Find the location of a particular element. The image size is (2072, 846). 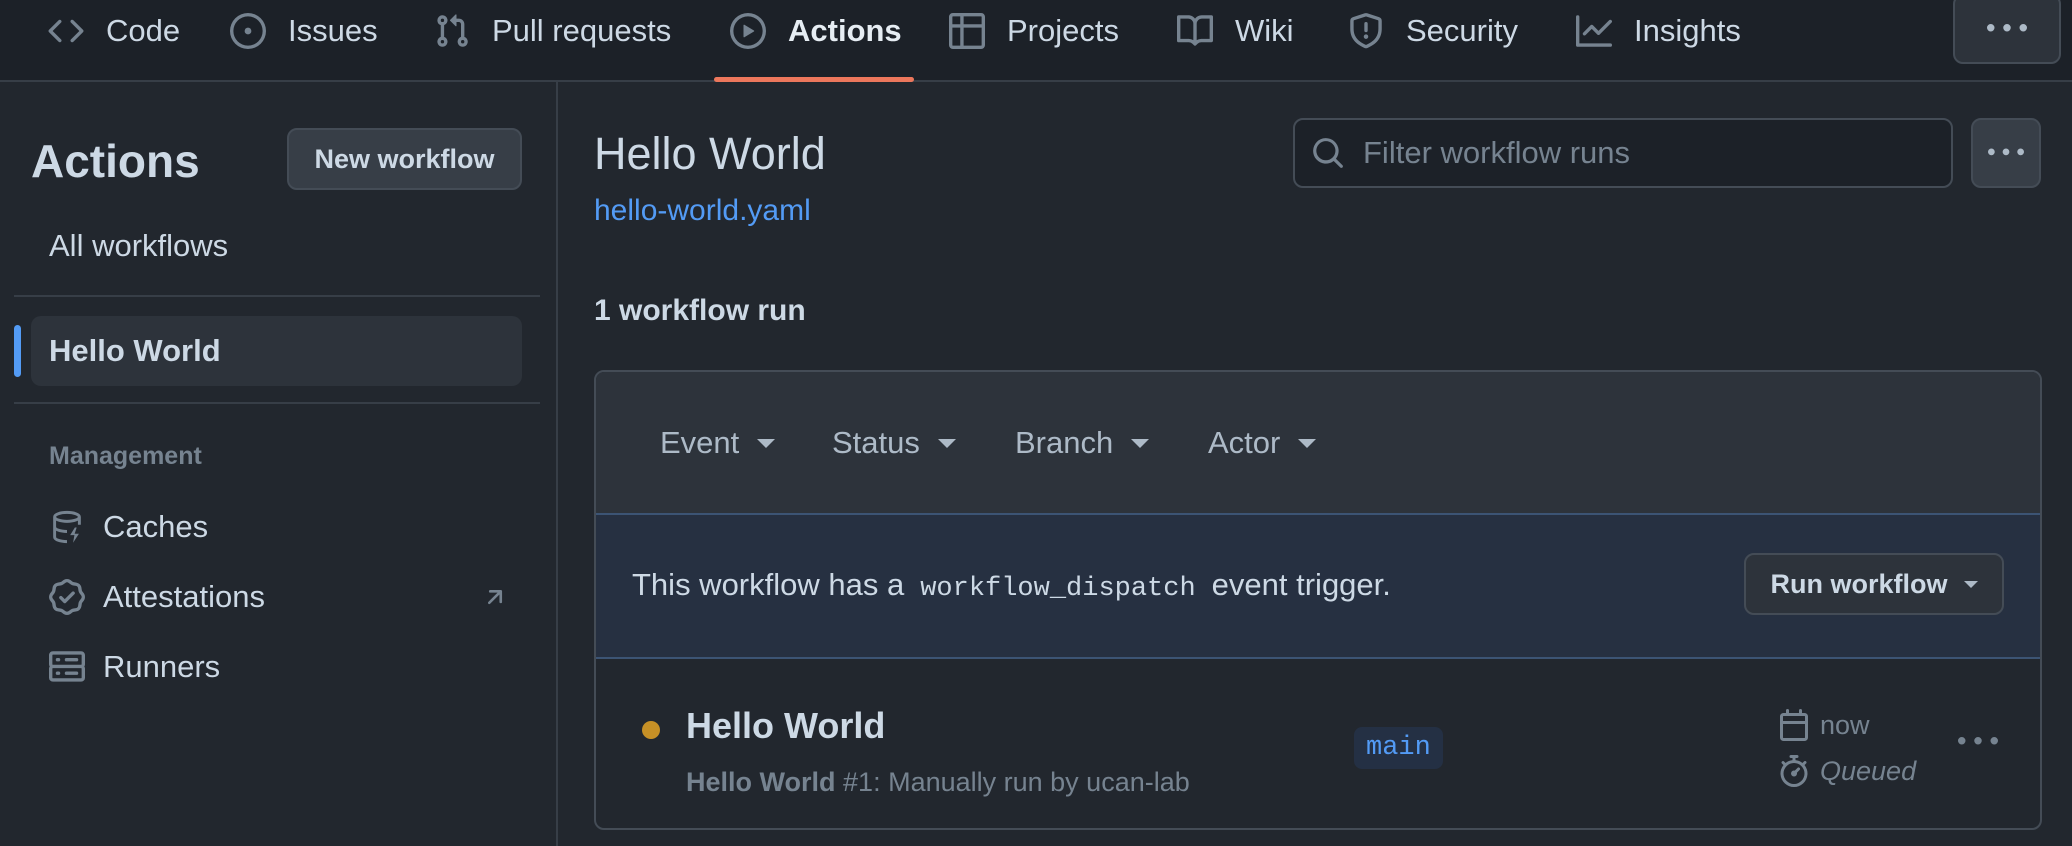

search-icon is located at coordinates (1328, 153).